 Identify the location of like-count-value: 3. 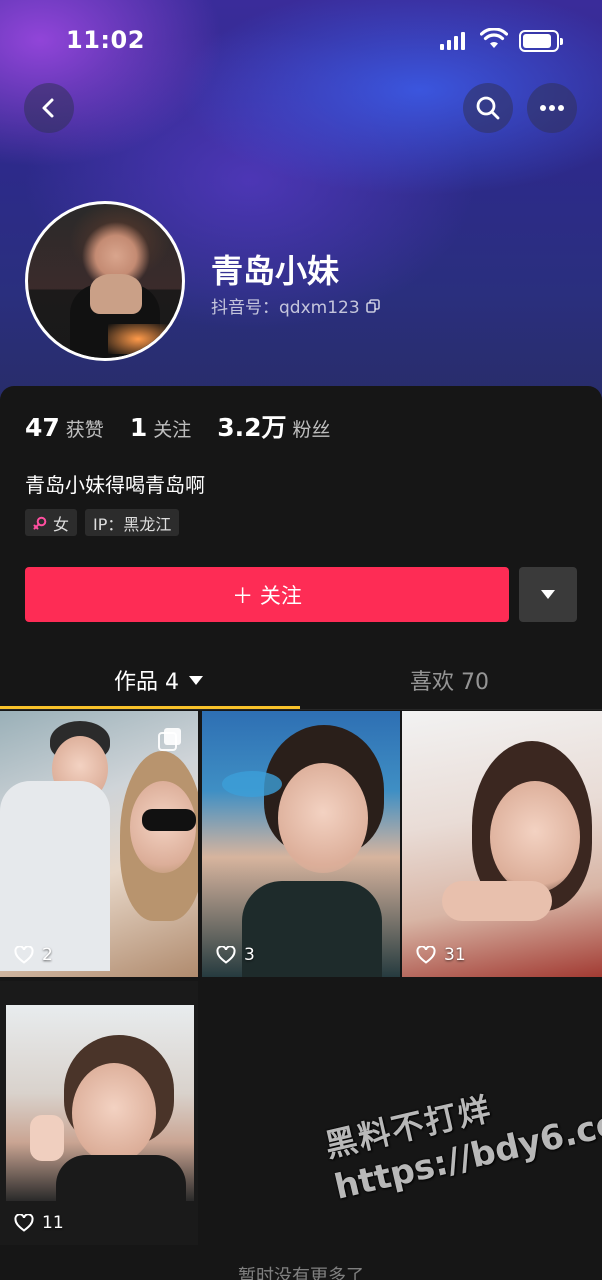
(249, 955).